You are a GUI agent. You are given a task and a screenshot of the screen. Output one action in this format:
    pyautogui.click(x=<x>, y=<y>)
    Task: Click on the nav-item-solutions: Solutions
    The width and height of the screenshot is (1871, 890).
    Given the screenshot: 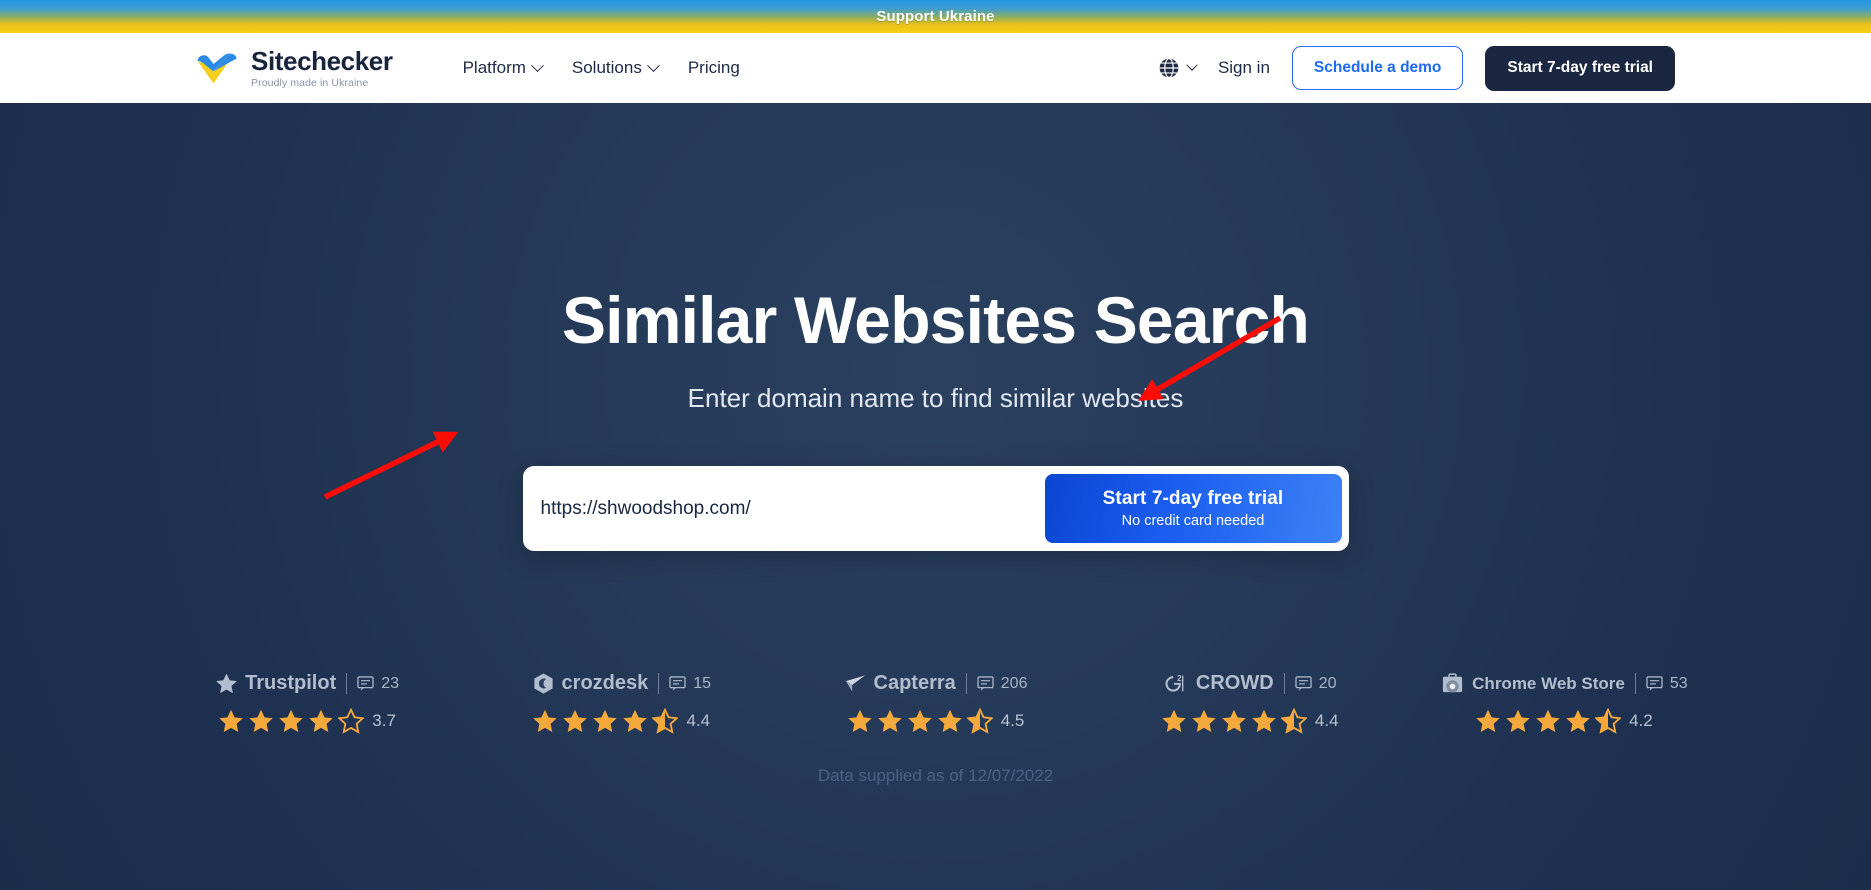 What is the action you would take?
    pyautogui.click(x=615, y=68)
    